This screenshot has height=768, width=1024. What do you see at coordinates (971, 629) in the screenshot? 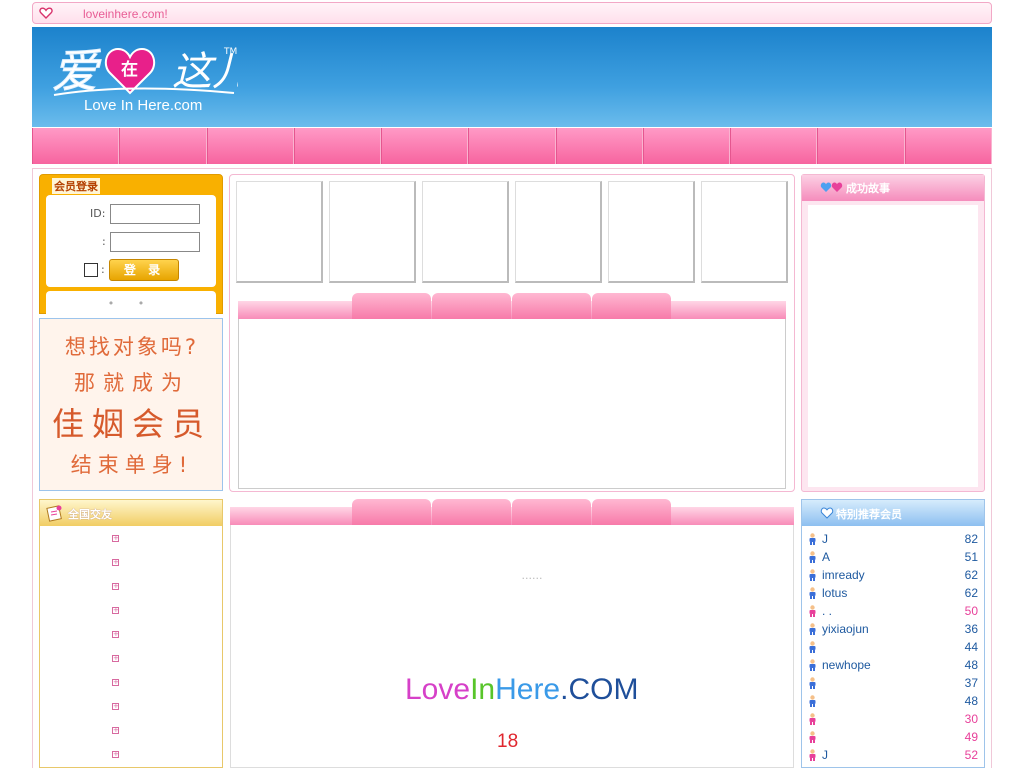
I see `member-age: 36` at bounding box center [971, 629].